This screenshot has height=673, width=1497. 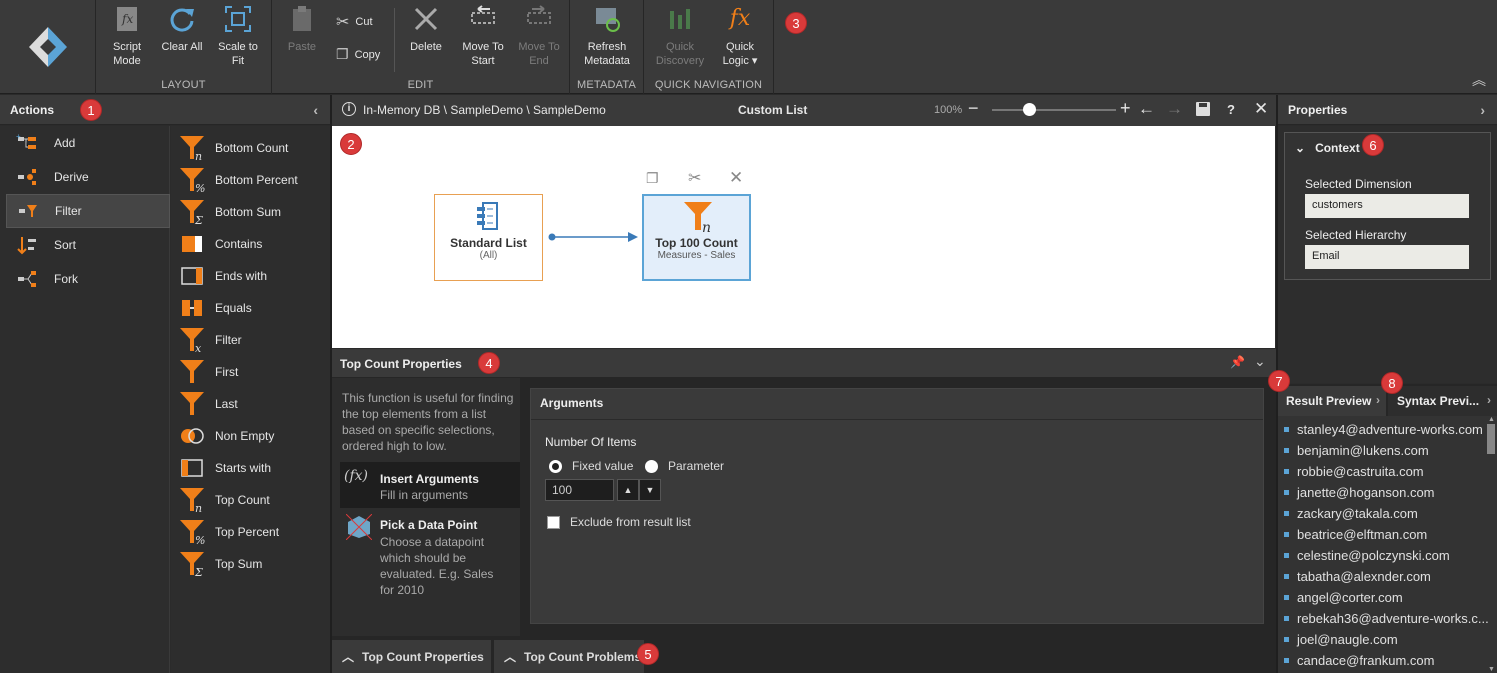 What do you see at coordinates (349, 109) in the screenshot?
I see `info-icon: i` at bounding box center [349, 109].